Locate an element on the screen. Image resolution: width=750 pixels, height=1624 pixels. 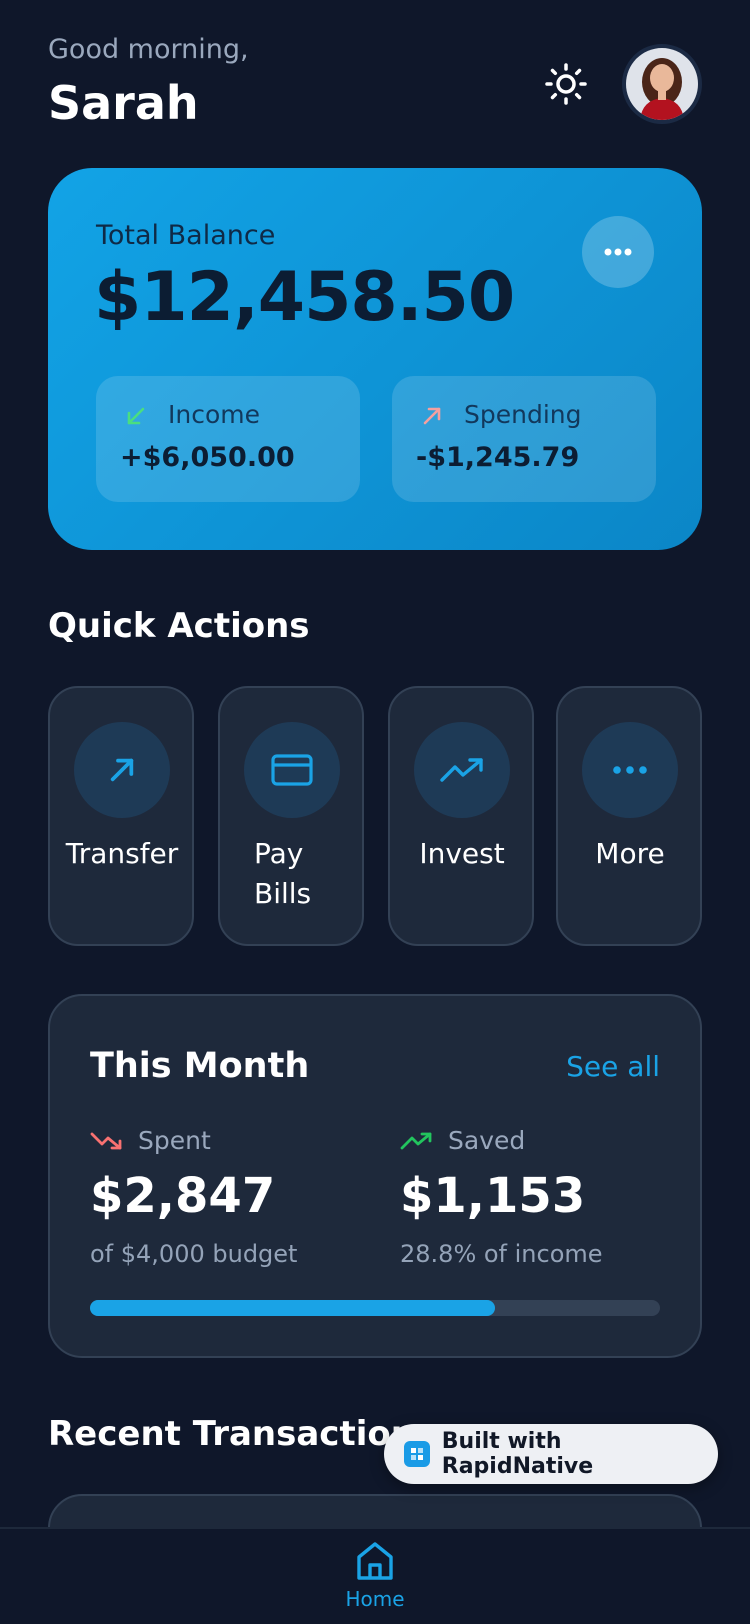
saved-value: $1,153 is located at coordinates (493, 1196).